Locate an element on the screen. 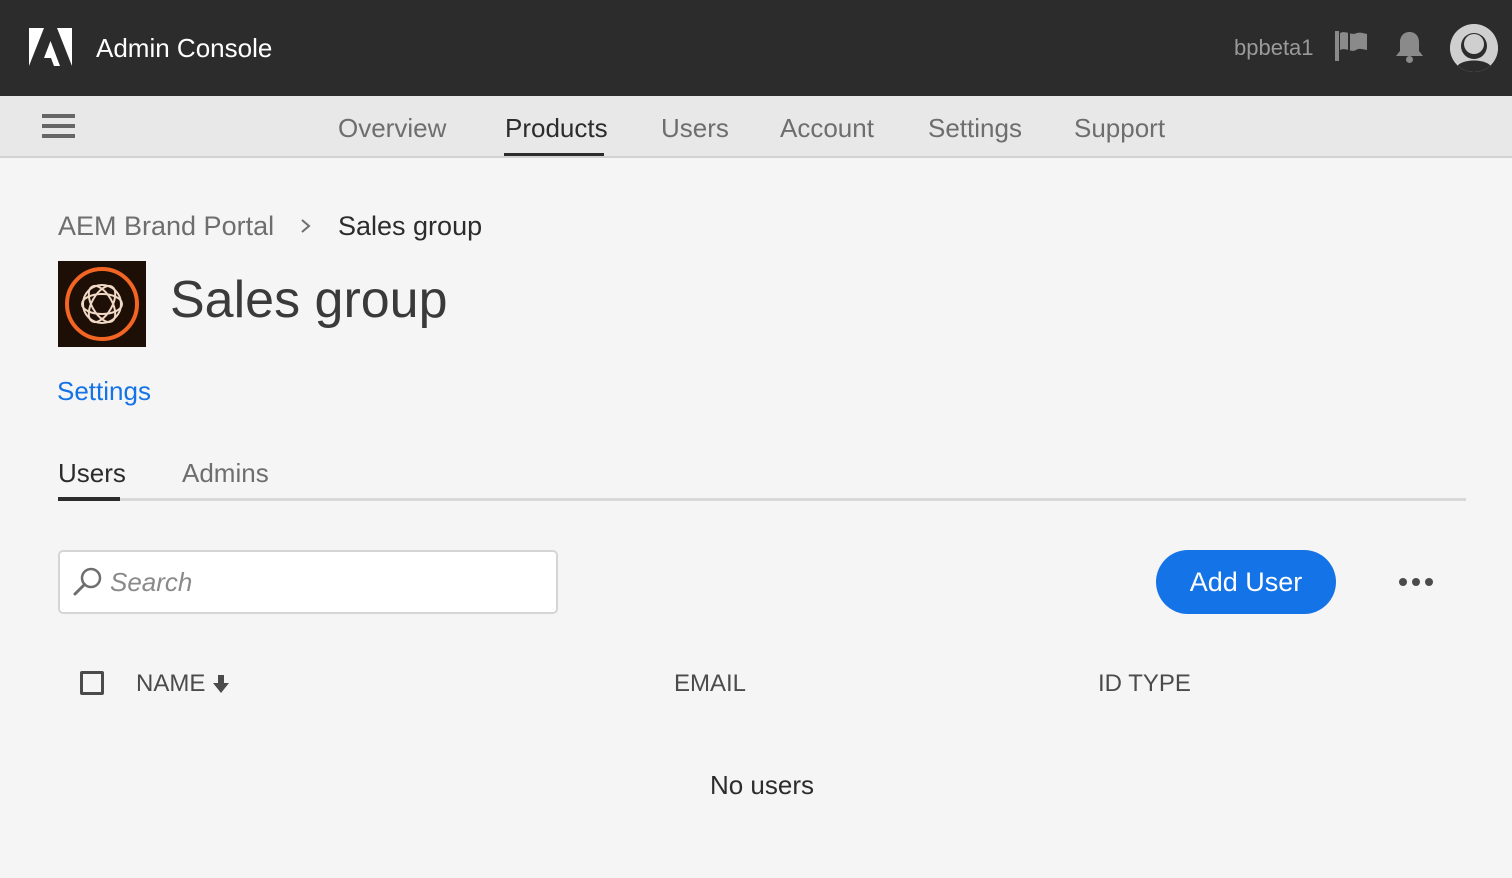  top-bar: Admin Console bpbeta1 is located at coordinates (756, 48).